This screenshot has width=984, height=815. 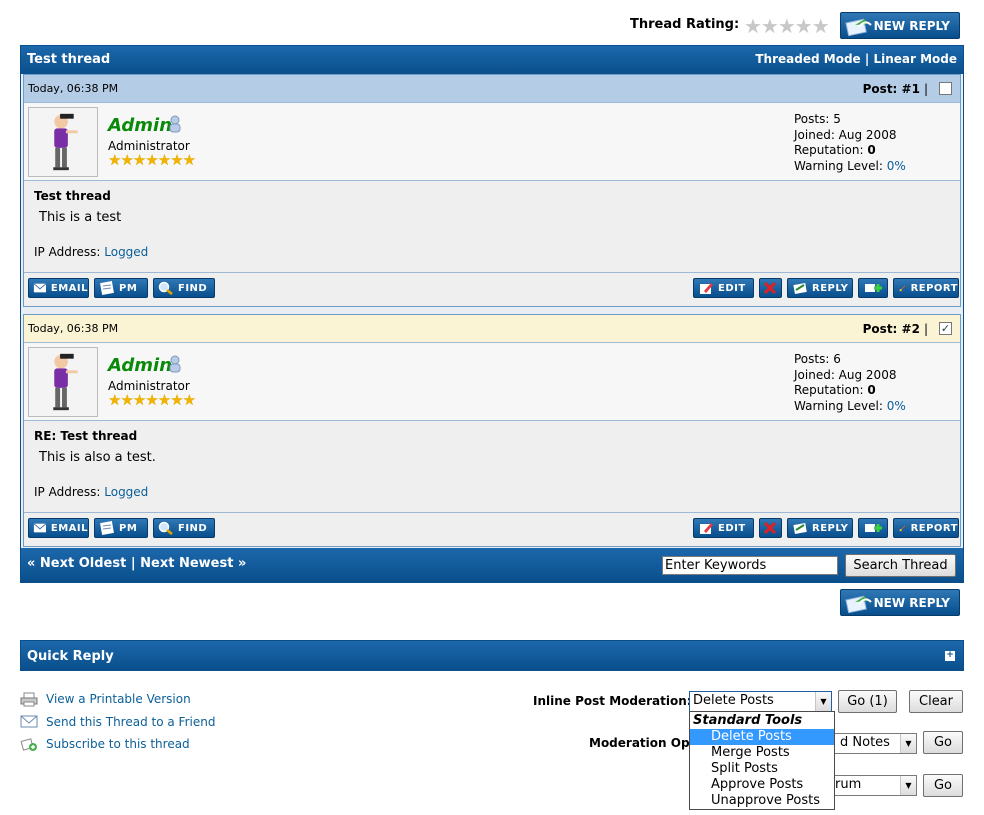 What do you see at coordinates (762, 753) in the screenshot?
I see `dropdown-option-merge: Merge Posts` at bounding box center [762, 753].